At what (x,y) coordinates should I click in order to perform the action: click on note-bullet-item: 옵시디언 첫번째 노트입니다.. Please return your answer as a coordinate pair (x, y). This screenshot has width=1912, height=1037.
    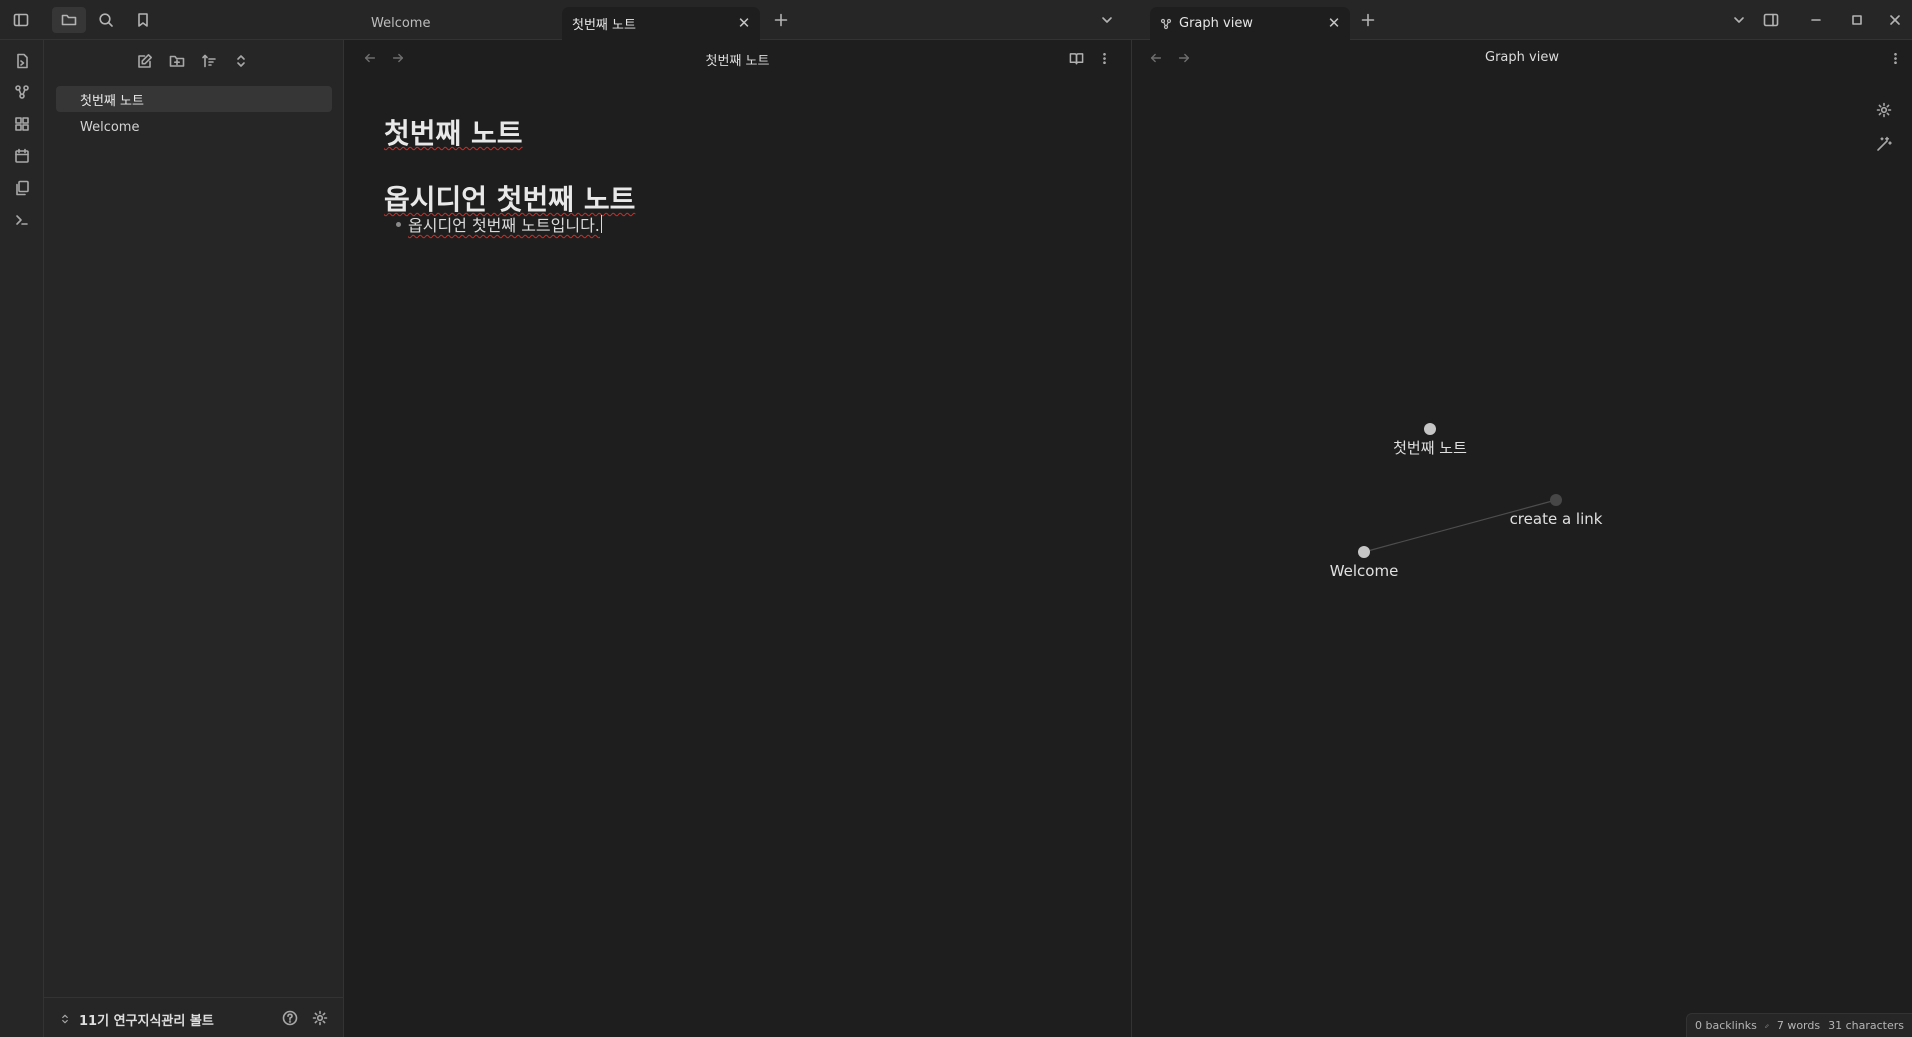
    Looking at the image, I should click on (499, 224).